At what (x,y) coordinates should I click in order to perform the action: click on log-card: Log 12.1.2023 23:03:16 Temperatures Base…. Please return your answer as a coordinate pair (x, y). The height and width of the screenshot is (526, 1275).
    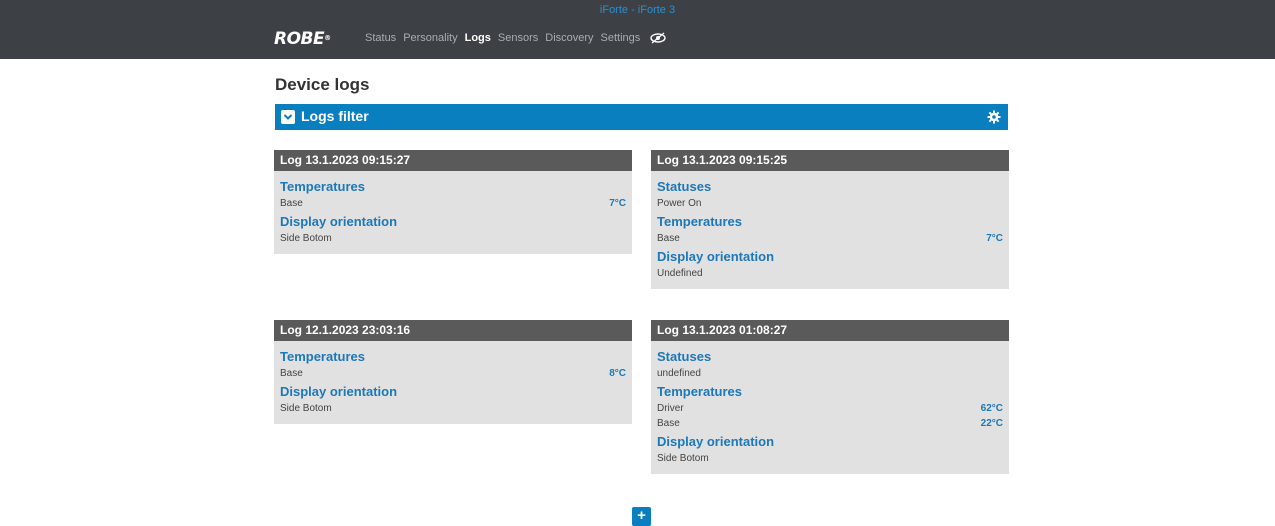
    Looking at the image, I should click on (453, 372).